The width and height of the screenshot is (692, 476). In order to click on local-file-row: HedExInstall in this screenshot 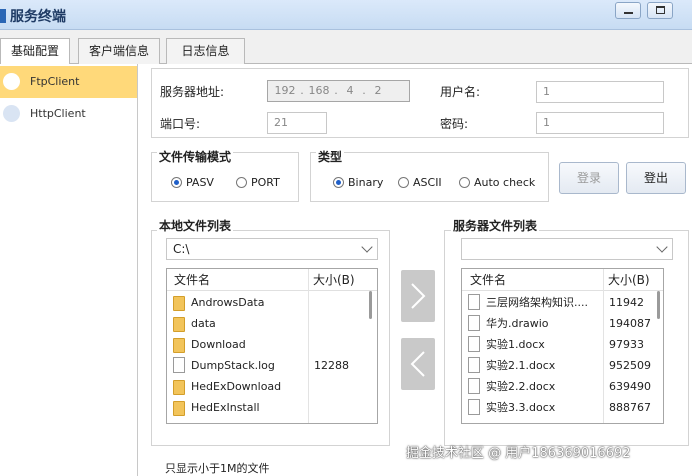, I will do `click(267, 407)`.